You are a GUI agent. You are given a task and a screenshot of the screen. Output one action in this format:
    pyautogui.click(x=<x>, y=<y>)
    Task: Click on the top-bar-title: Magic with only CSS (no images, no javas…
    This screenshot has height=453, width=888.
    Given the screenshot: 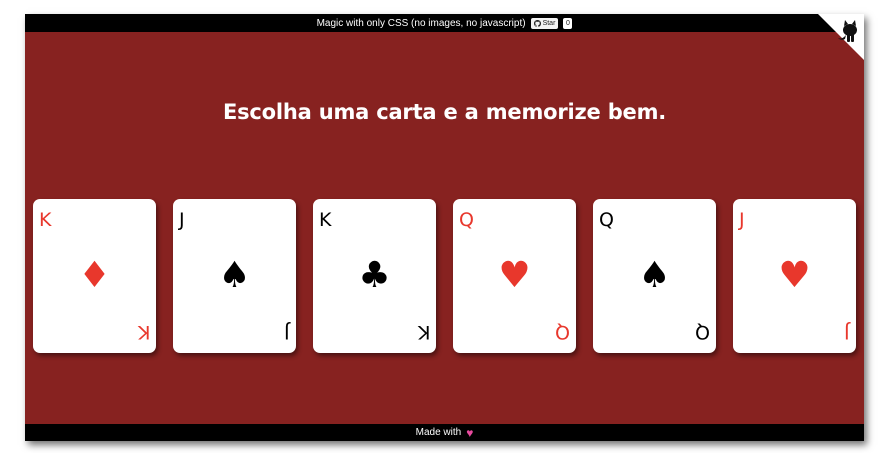 What is the action you would take?
    pyautogui.click(x=421, y=23)
    